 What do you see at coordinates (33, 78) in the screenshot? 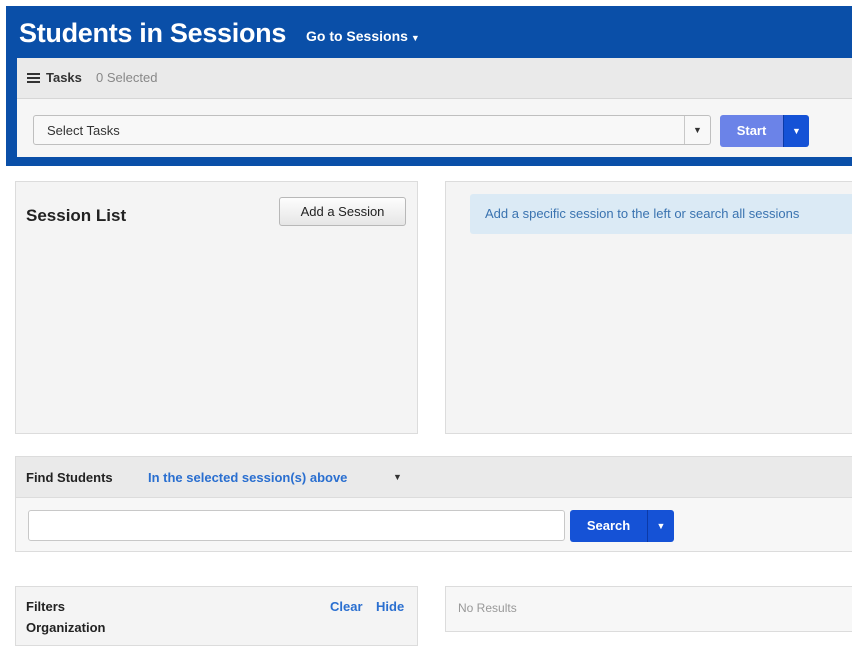
I see `list-icon` at bounding box center [33, 78].